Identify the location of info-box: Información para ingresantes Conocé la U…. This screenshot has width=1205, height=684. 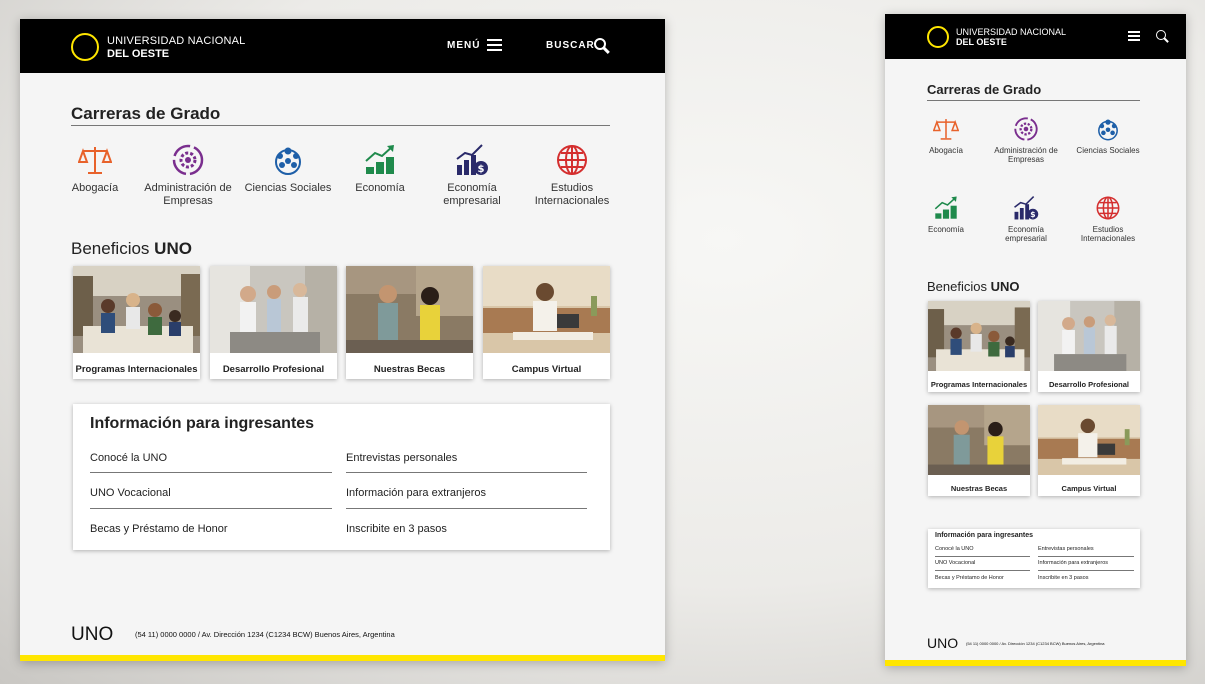
(1034, 558).